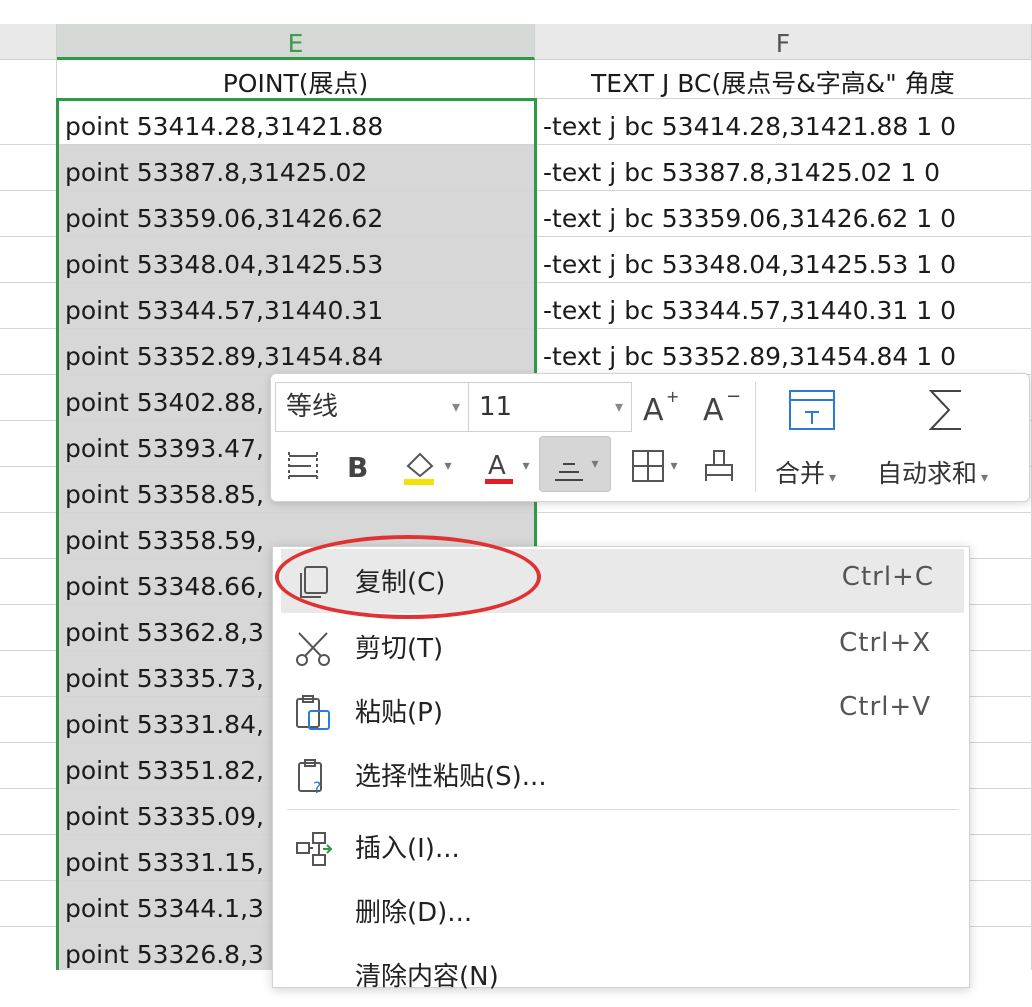  I want to click on borders-button: ▾, so click(654, 466).